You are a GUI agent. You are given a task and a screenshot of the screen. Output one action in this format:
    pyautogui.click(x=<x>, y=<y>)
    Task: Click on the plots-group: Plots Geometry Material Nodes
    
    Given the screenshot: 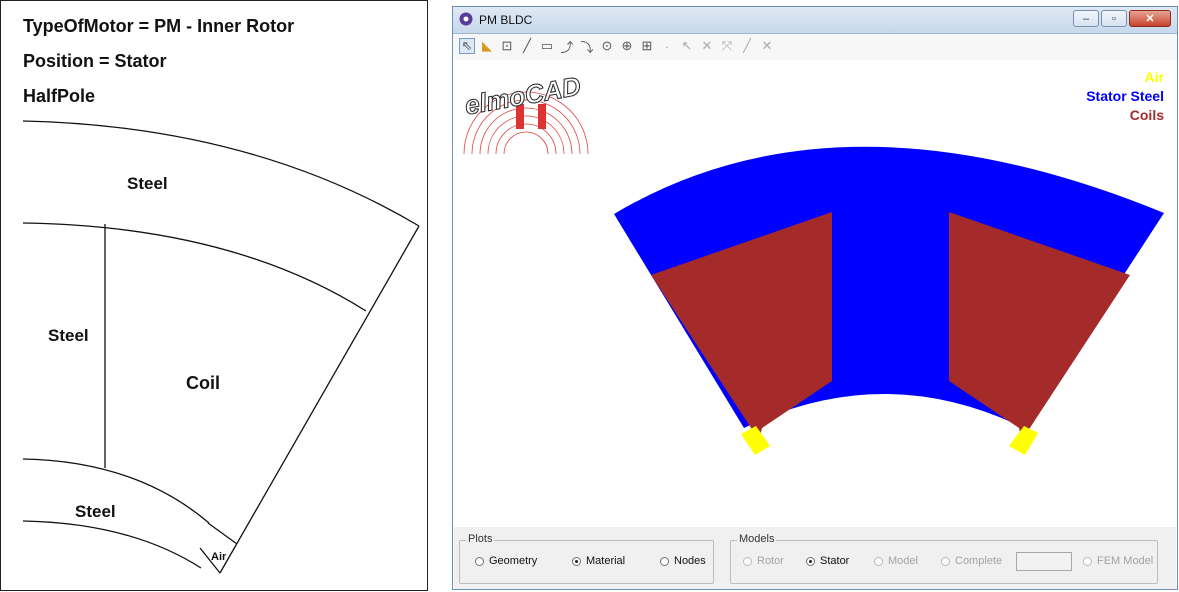 What is the action you would take?
    pyautogui.click(x=586, y=558)
    